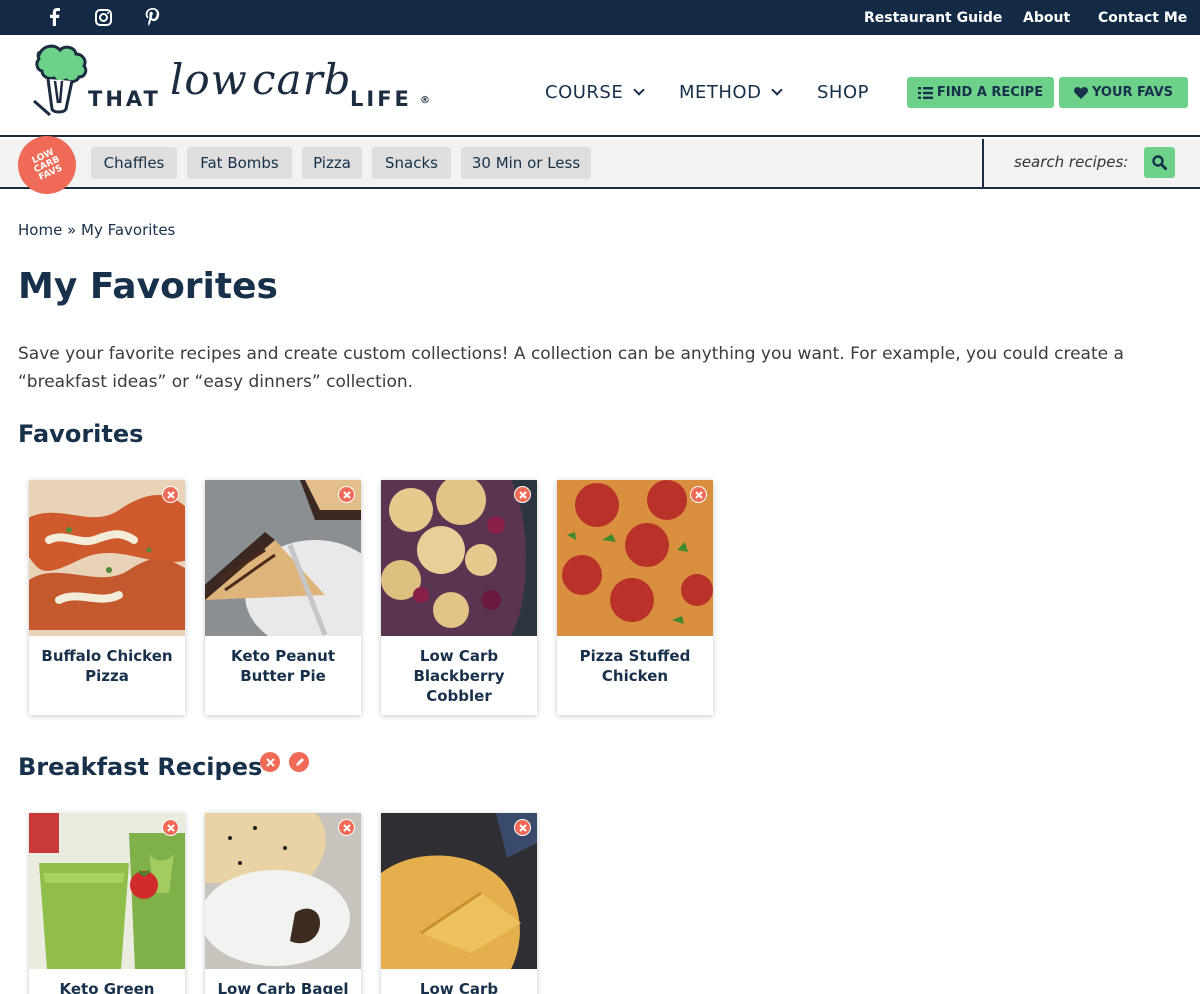 The image size is (1200, 994). I want to click on recipe-title: Buffalo Chicken Pizza, so click(107, 666).